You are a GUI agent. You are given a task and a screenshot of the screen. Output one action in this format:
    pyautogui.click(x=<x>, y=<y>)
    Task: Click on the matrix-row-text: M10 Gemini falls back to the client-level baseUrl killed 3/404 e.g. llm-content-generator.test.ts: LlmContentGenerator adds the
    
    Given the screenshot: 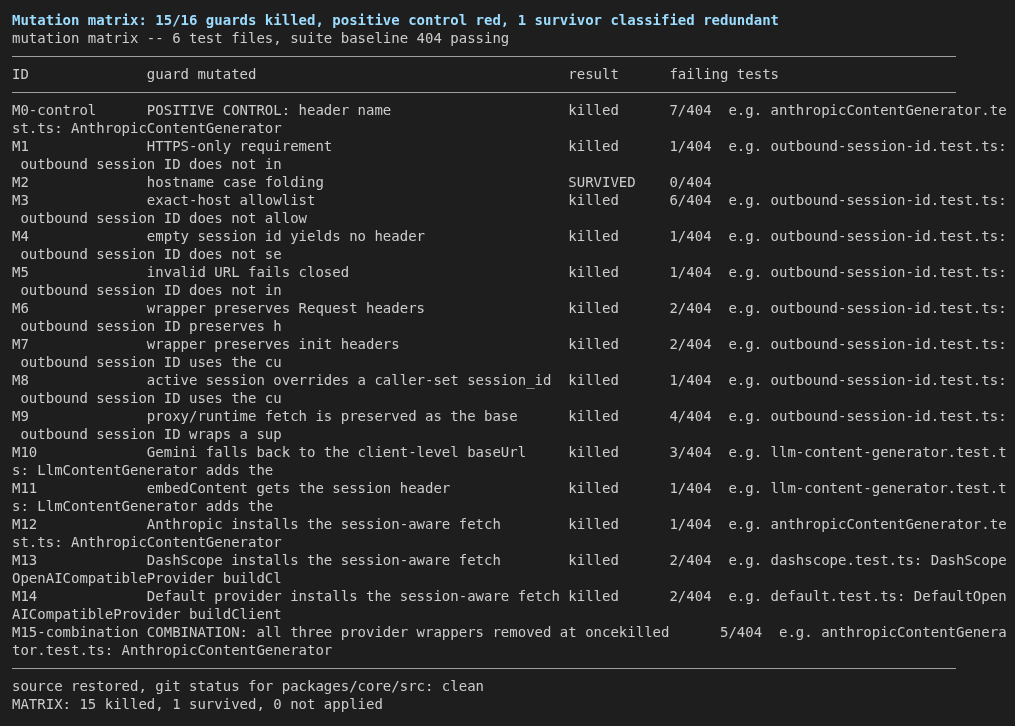 What is the action you would take?
    pyautogui.click(x=510, y=461)
    